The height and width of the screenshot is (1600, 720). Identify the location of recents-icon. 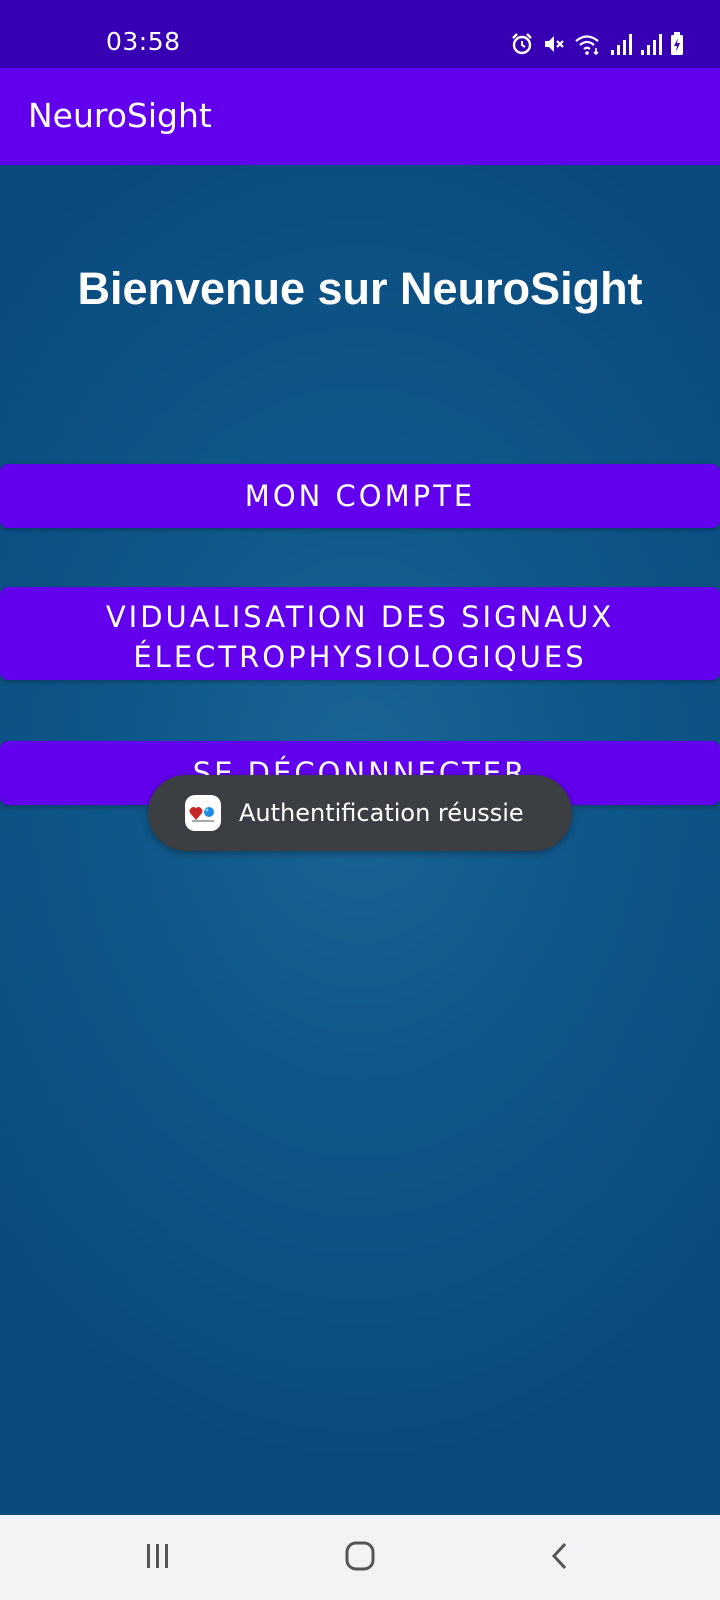
(158, 1558).